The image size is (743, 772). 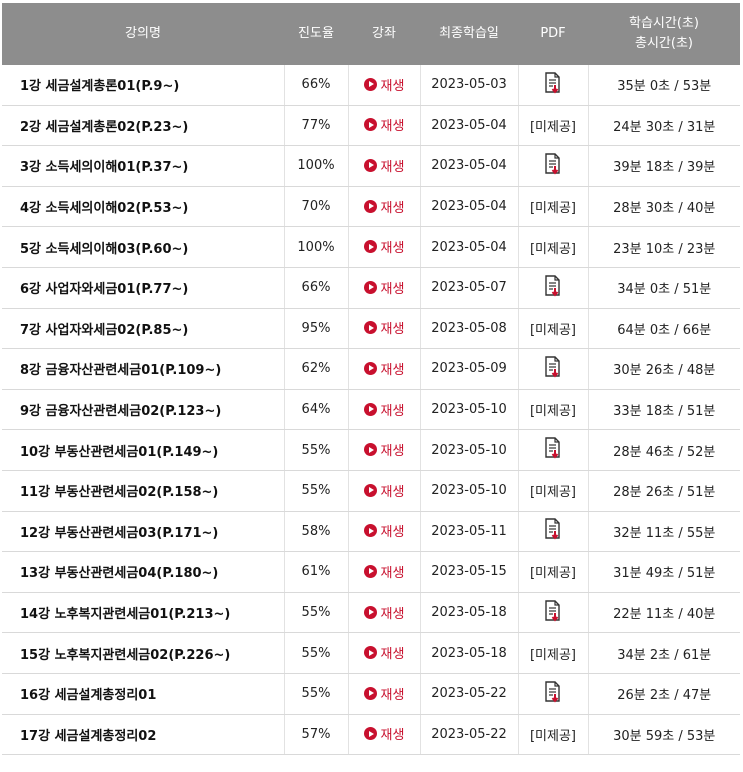 What do you see at coordinates (316, 247) in the screenshot?
I see `progress-rate: 100%` at bounding box center [316, 247].